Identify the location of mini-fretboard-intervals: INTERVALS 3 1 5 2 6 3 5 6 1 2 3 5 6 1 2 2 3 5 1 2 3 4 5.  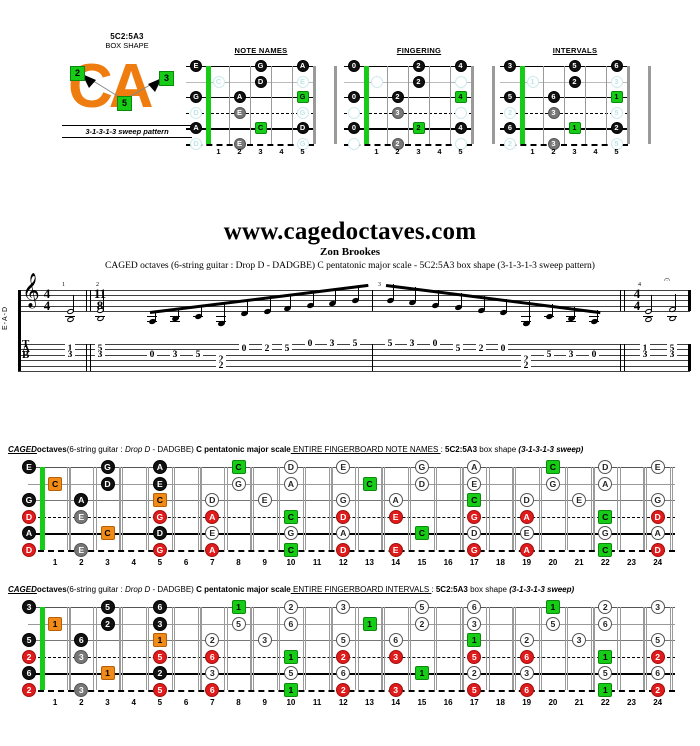
(575, 102).